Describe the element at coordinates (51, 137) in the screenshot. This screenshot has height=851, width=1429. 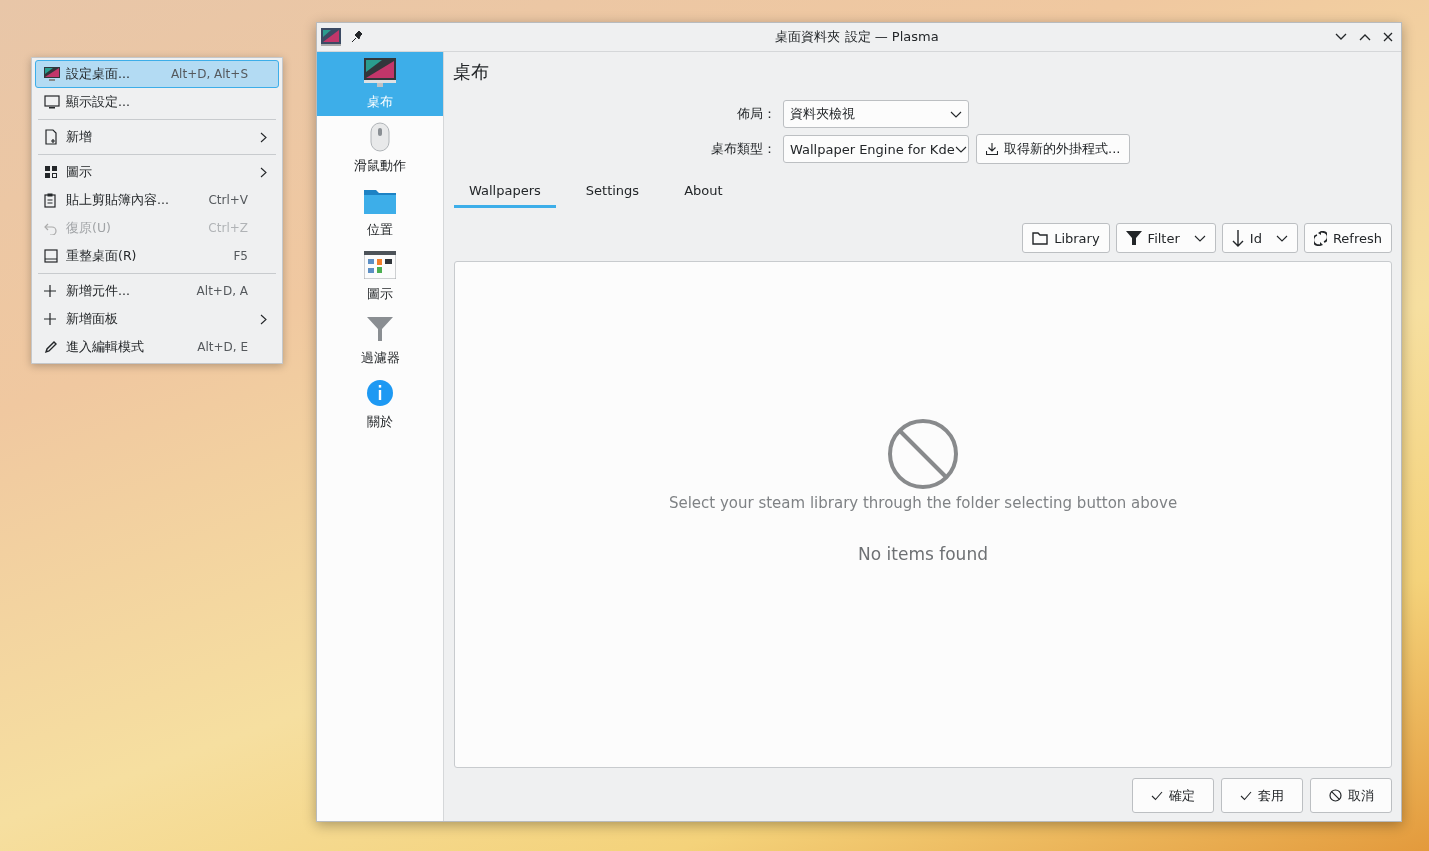
I see `new-file-icon` at that location.